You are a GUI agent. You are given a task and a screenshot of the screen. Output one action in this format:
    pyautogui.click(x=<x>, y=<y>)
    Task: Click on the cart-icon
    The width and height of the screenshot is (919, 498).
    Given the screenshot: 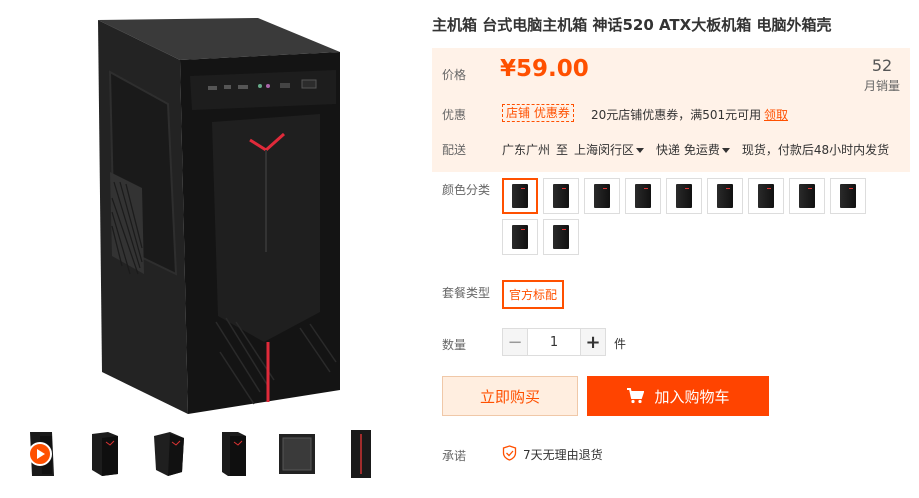 What is the action you would take?
    pyautogui.click(x=636, y=396)
    